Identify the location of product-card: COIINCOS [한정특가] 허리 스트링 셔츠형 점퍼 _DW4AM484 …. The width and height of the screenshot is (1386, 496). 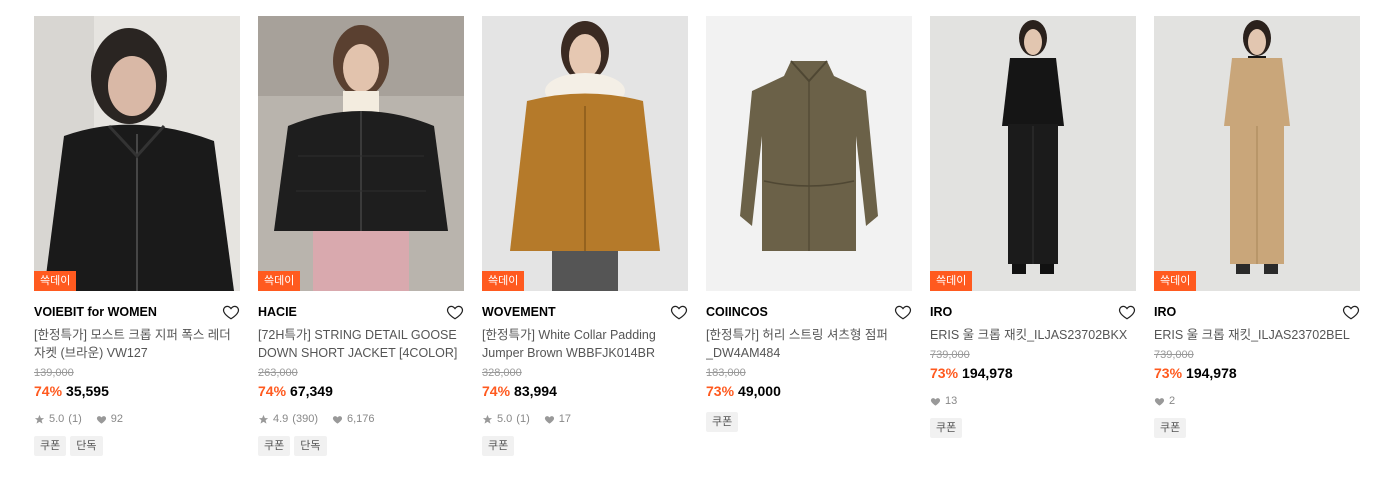
(809, 236).